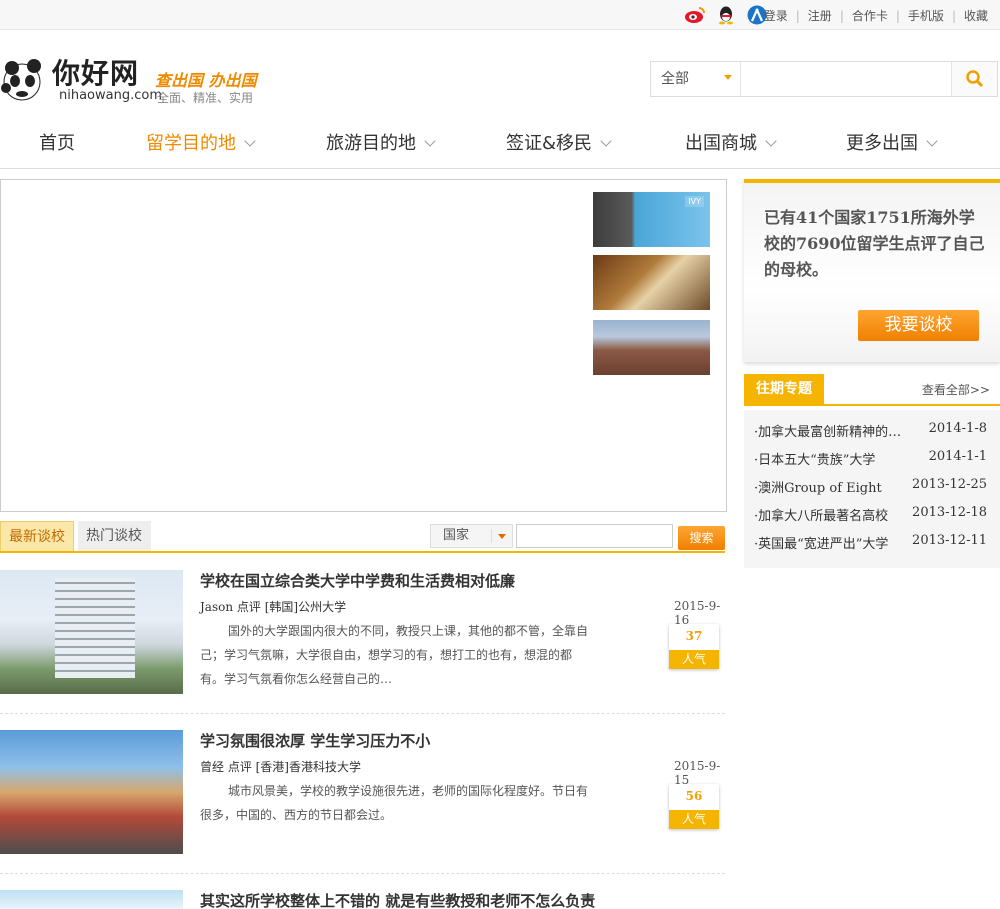 This screenshot has width=1000, height=909. Describe the element at coordinates (696, 79) in the screenshot. I see `search-scope-select: 全部` at that location.